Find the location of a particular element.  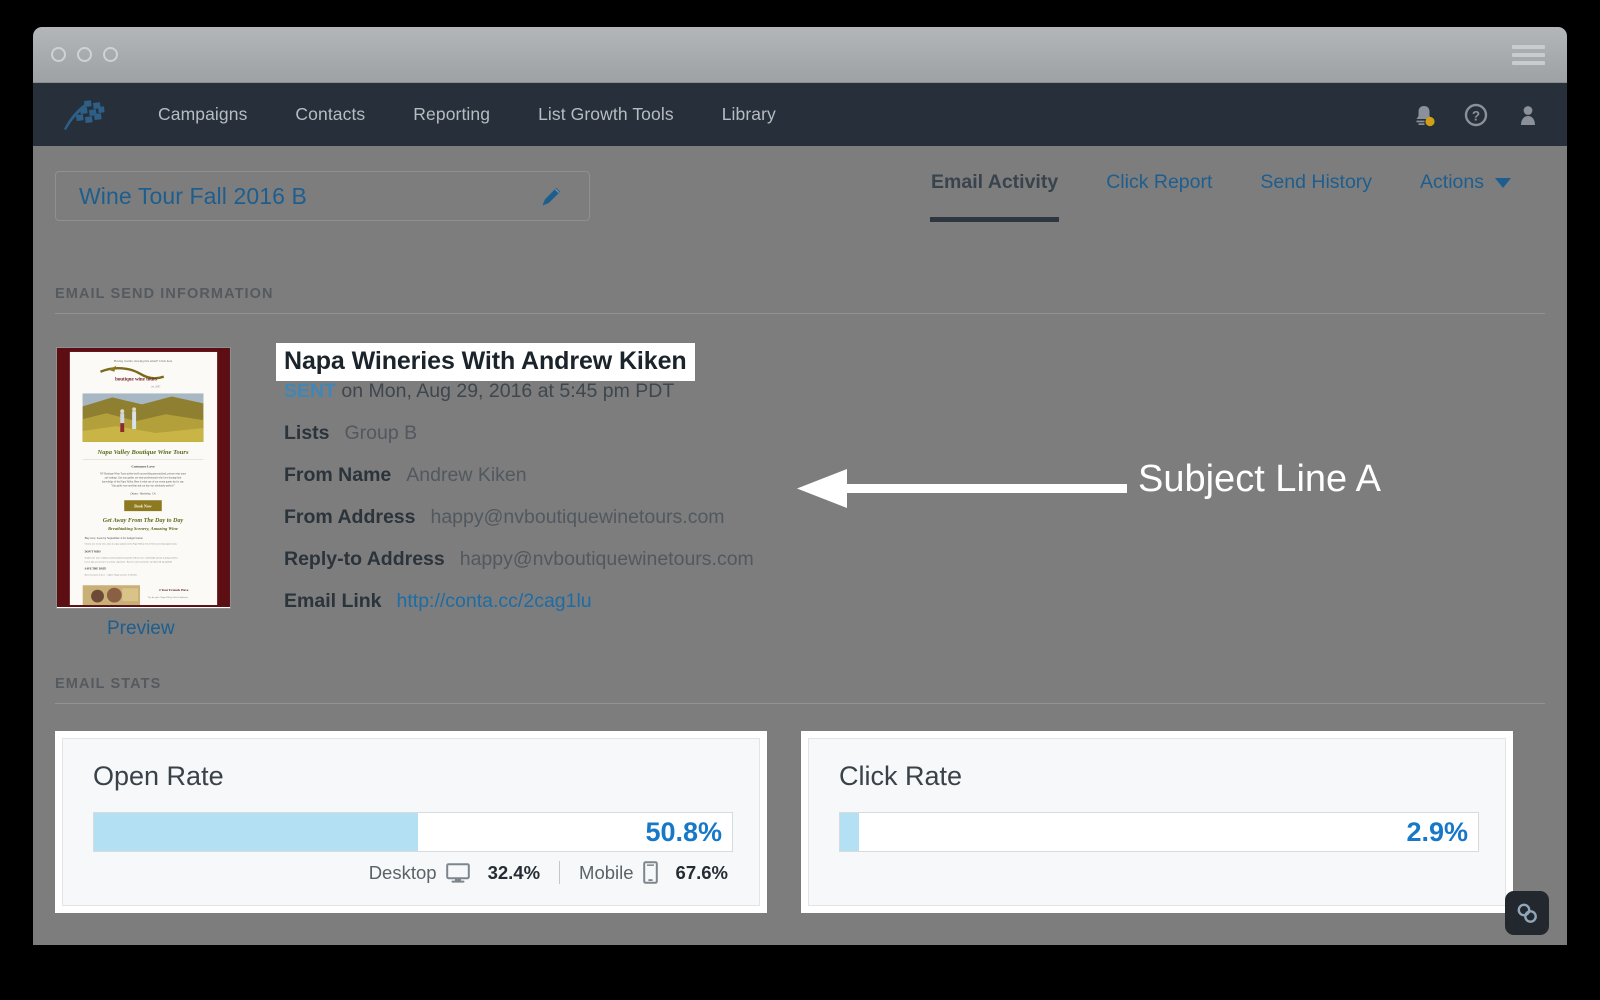

hamburger-icon is located at coordinates (1528, 55).